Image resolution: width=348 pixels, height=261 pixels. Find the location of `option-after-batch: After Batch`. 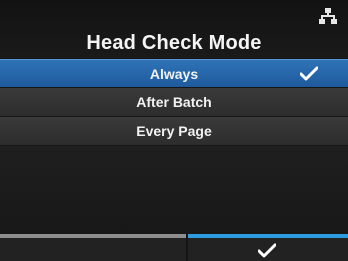

option-after-batch: After Batch is located at coordinates (174, 102).